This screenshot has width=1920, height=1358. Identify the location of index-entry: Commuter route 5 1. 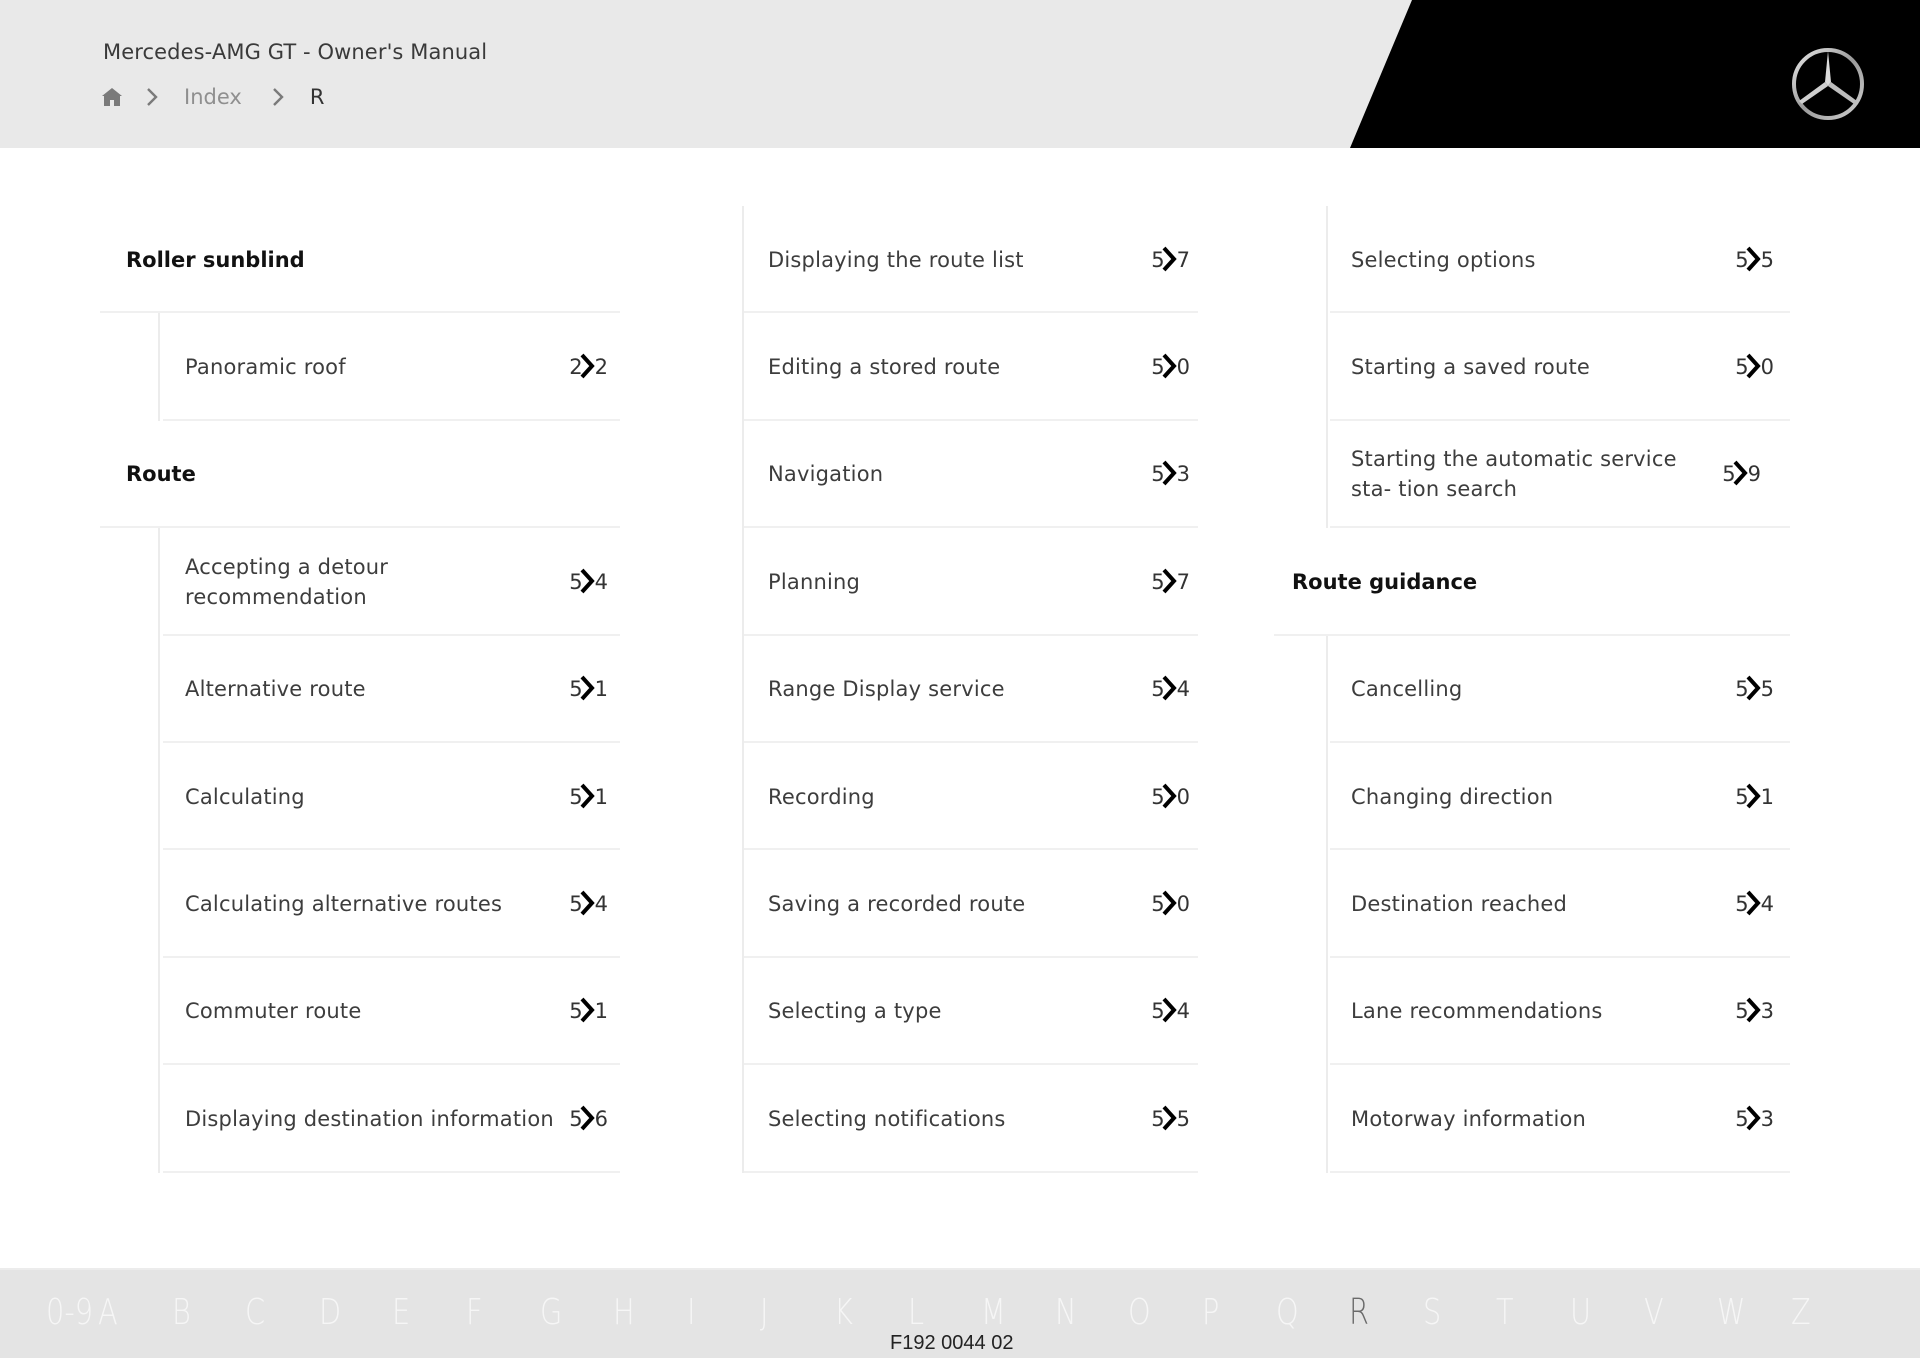
(360, 1012).